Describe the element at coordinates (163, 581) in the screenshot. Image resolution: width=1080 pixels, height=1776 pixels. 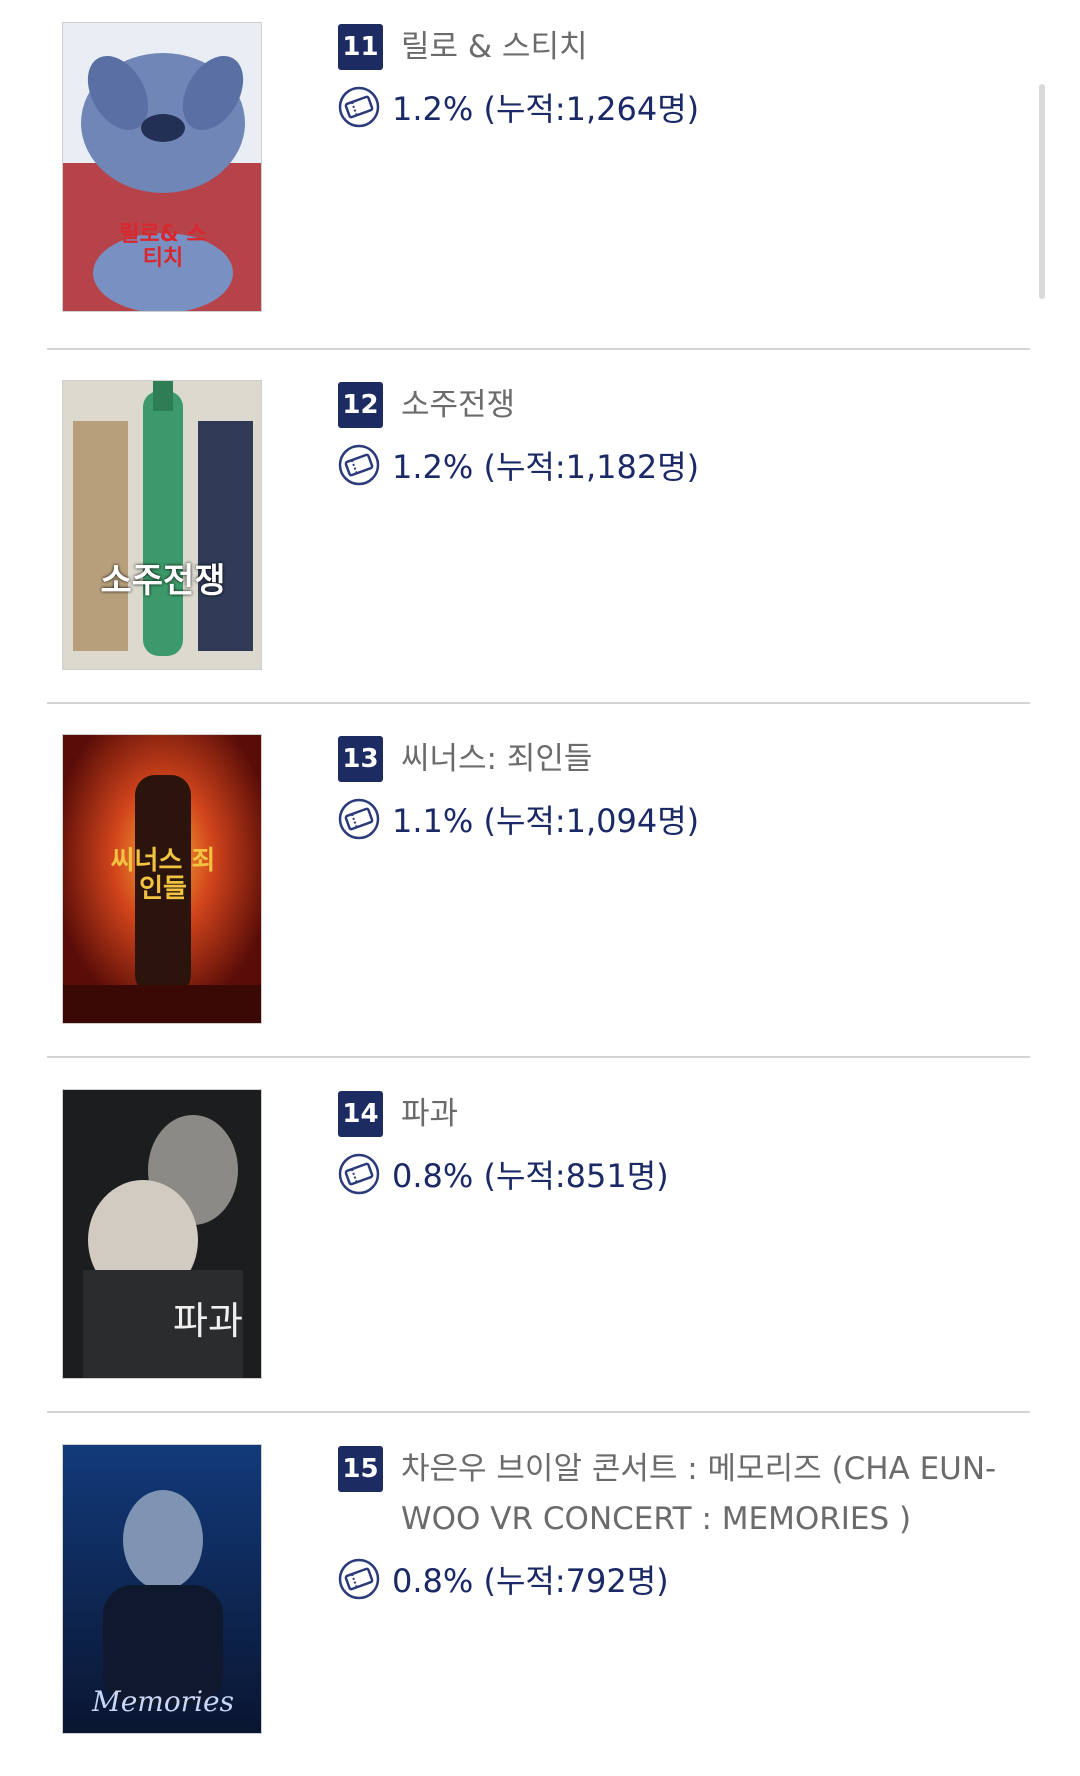
I see `poster-title-text: 소주전쟁` at that location.